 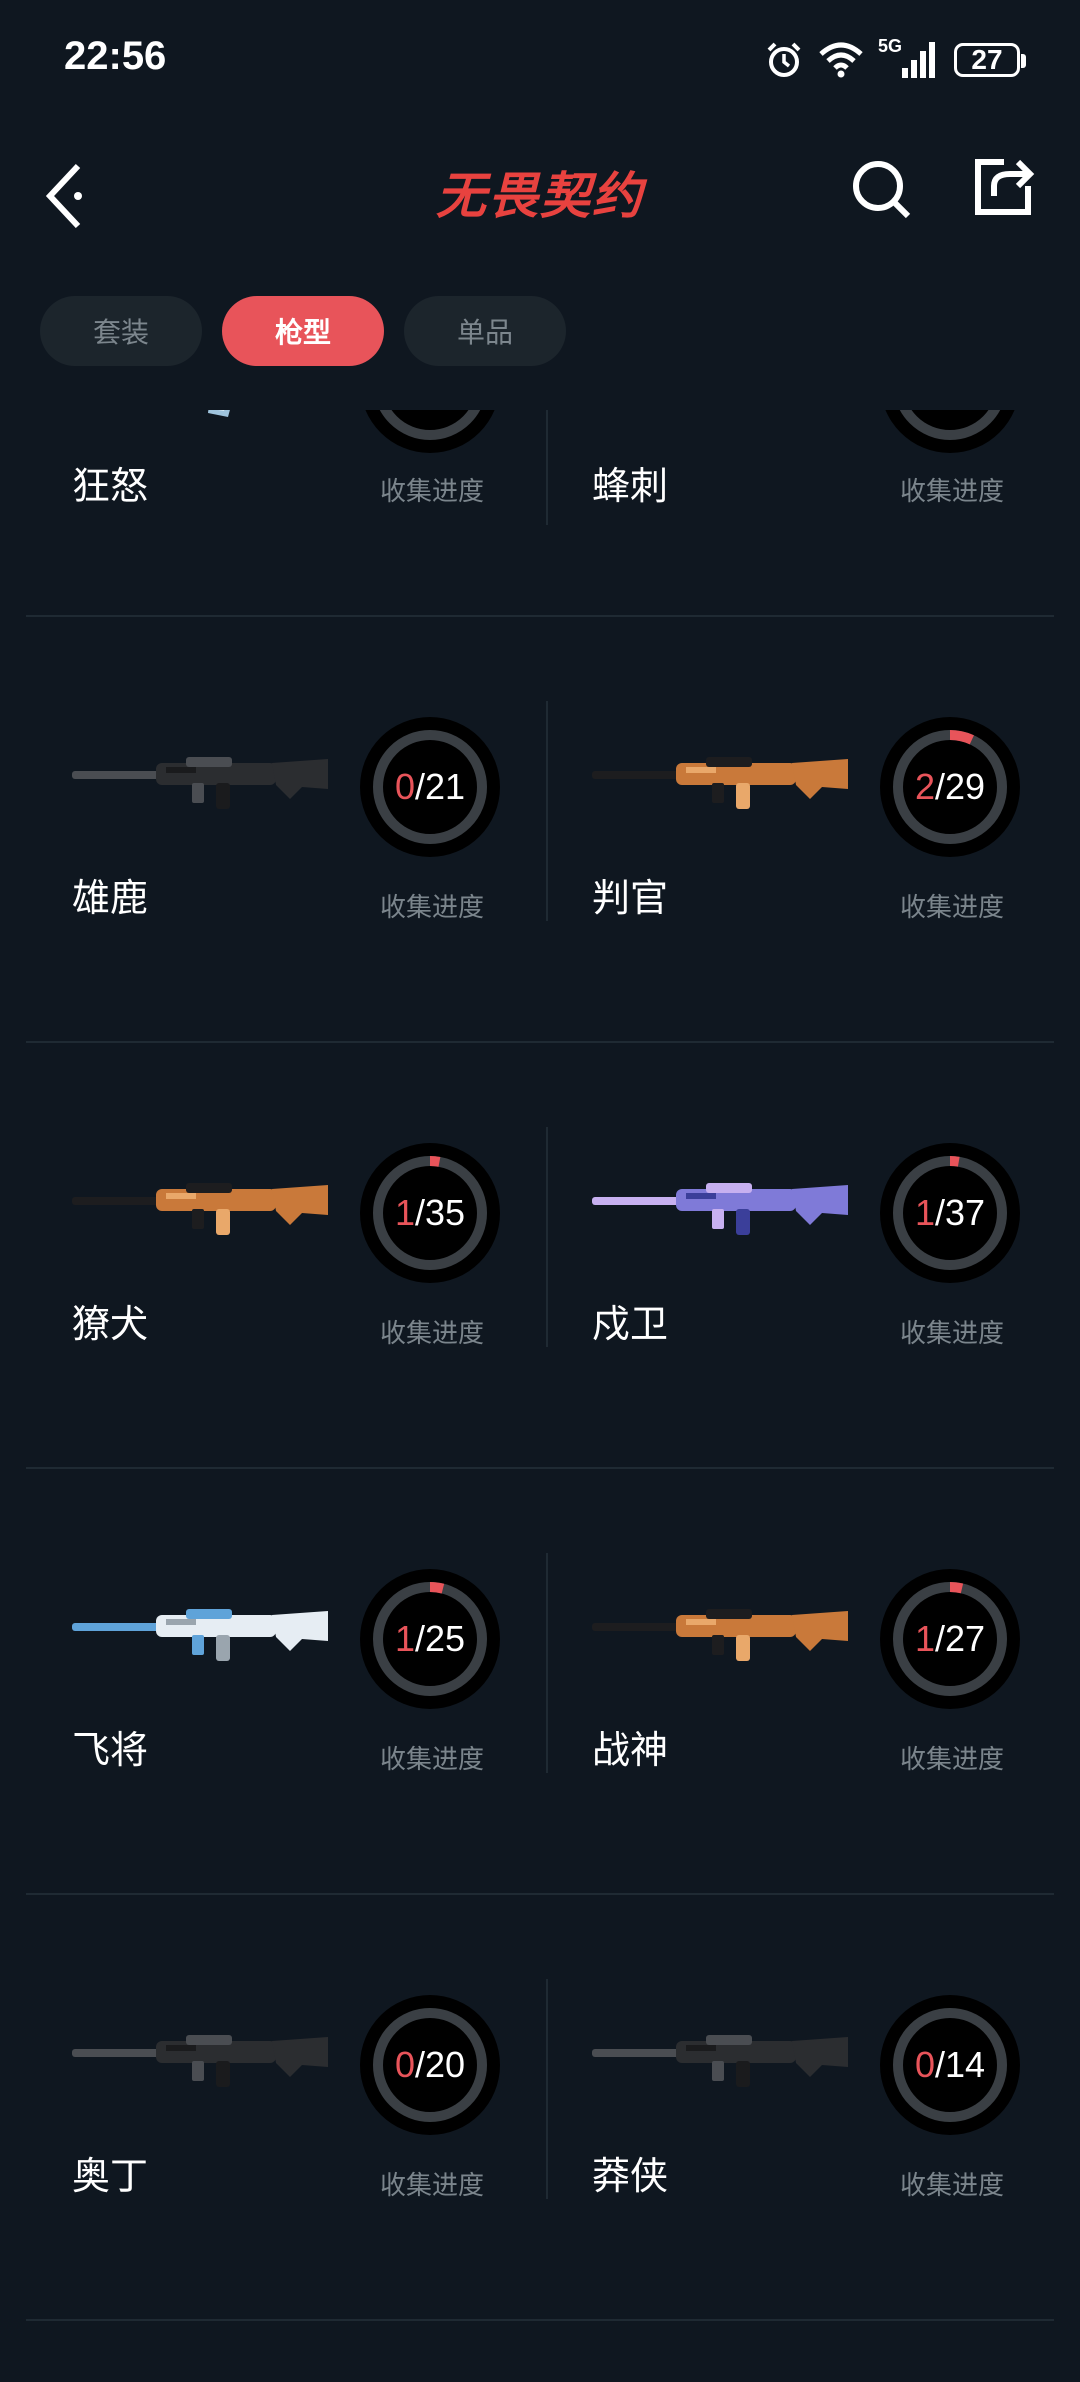 What do you see at coordinates (990, 60) in the screenshot?
I see `battery-icon: 27` at bounding box center [990, 60].